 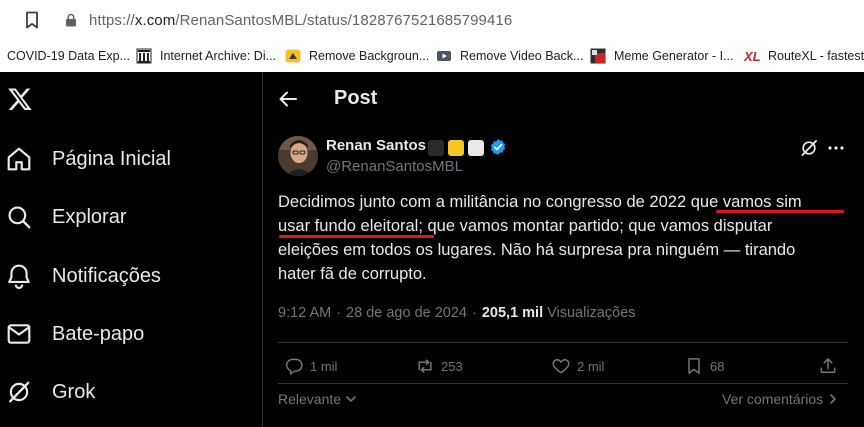 I want to click on x-logo-icon, so click(x=20, y=99).